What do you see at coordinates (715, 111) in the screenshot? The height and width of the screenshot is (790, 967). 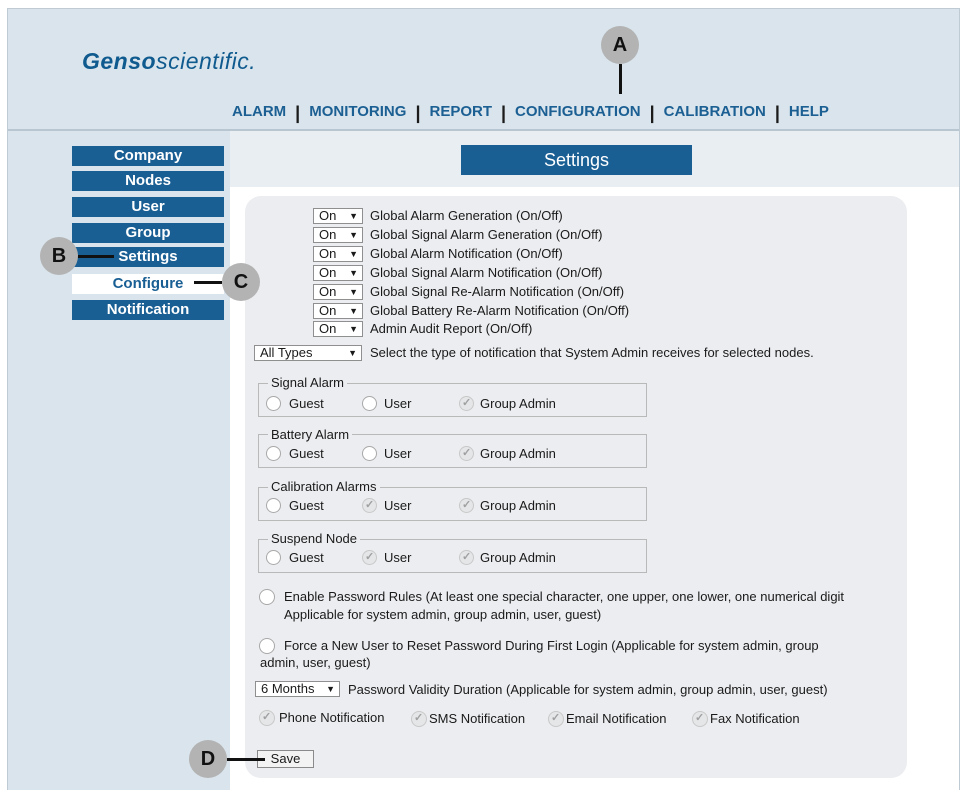 I see `nav-calibration: CALIBRATION` at bounding box center [715, 111].